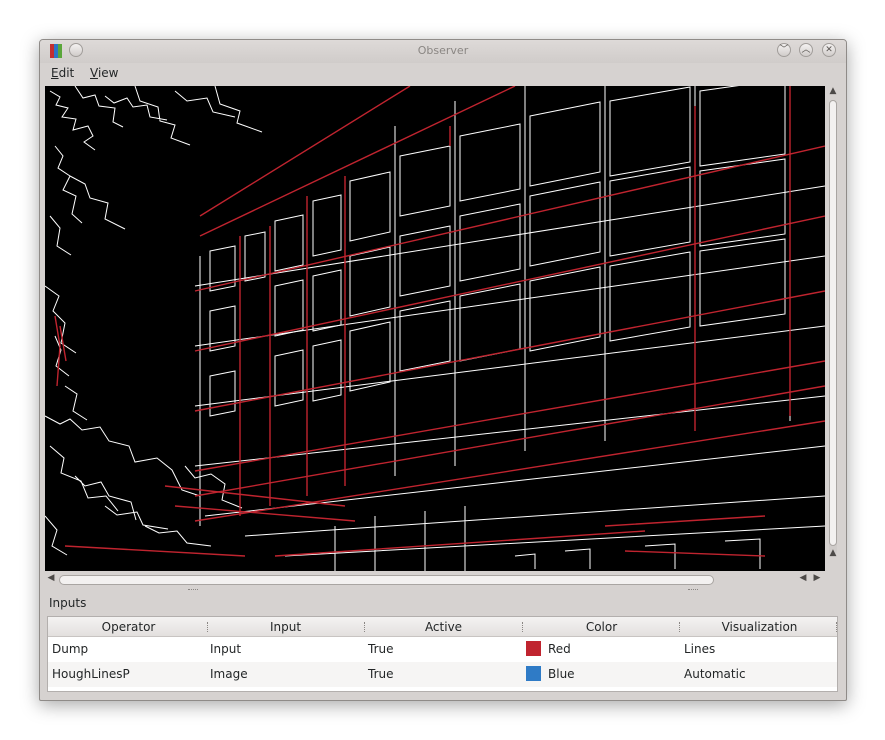  I want to click on splitter-grip-left, so click(193, 591).